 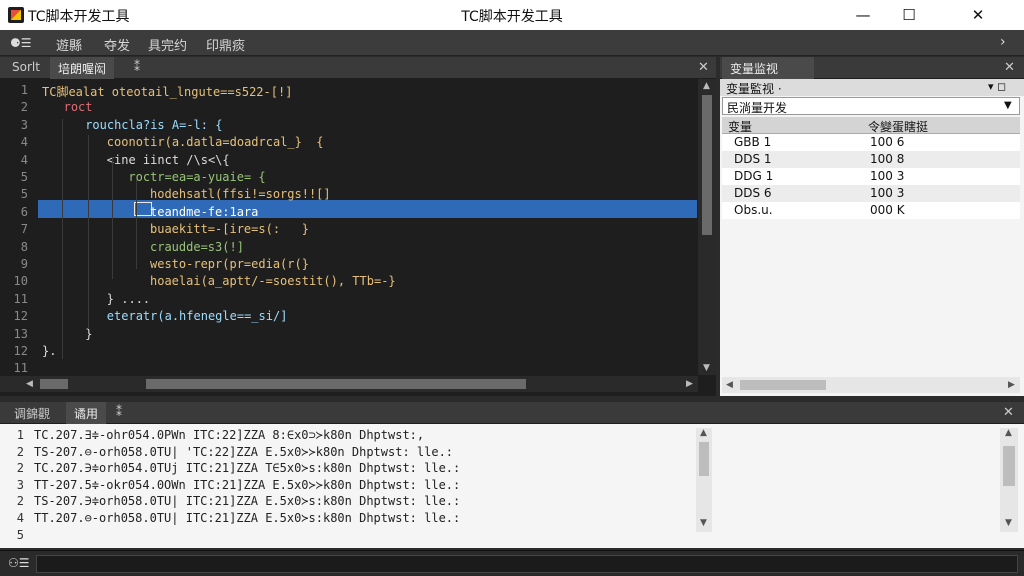 What do you see at coordinates (512, 43) in the screenshot?
I see `menu-bar: ⚈☰ 遊縣 夺发 具完约 印鼎痰 ›` at bounding box center [512, 43].